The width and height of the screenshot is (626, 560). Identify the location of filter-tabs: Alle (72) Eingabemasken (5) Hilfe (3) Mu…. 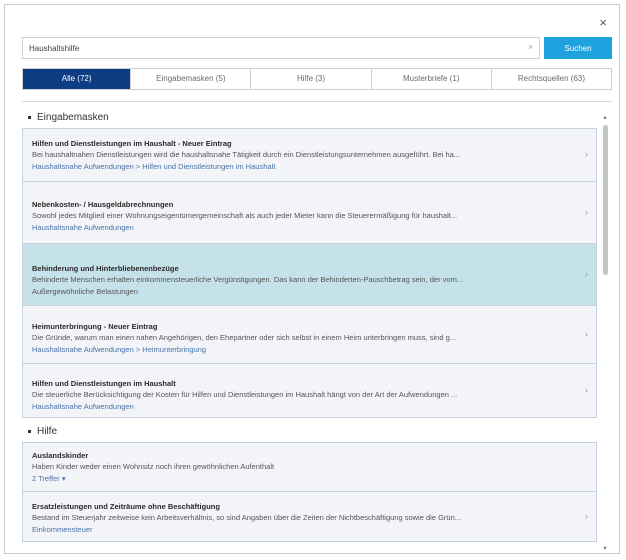
(317, 79).